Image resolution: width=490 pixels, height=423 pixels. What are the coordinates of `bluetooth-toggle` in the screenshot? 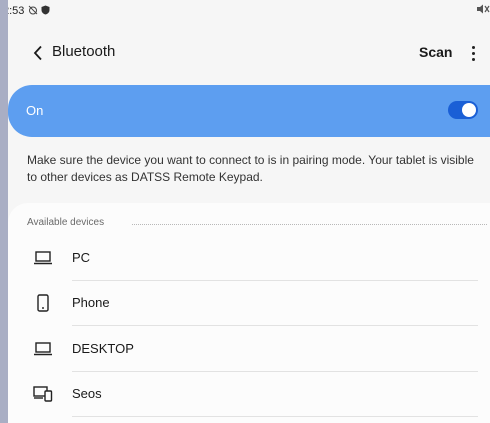 It's located at (463, 110).